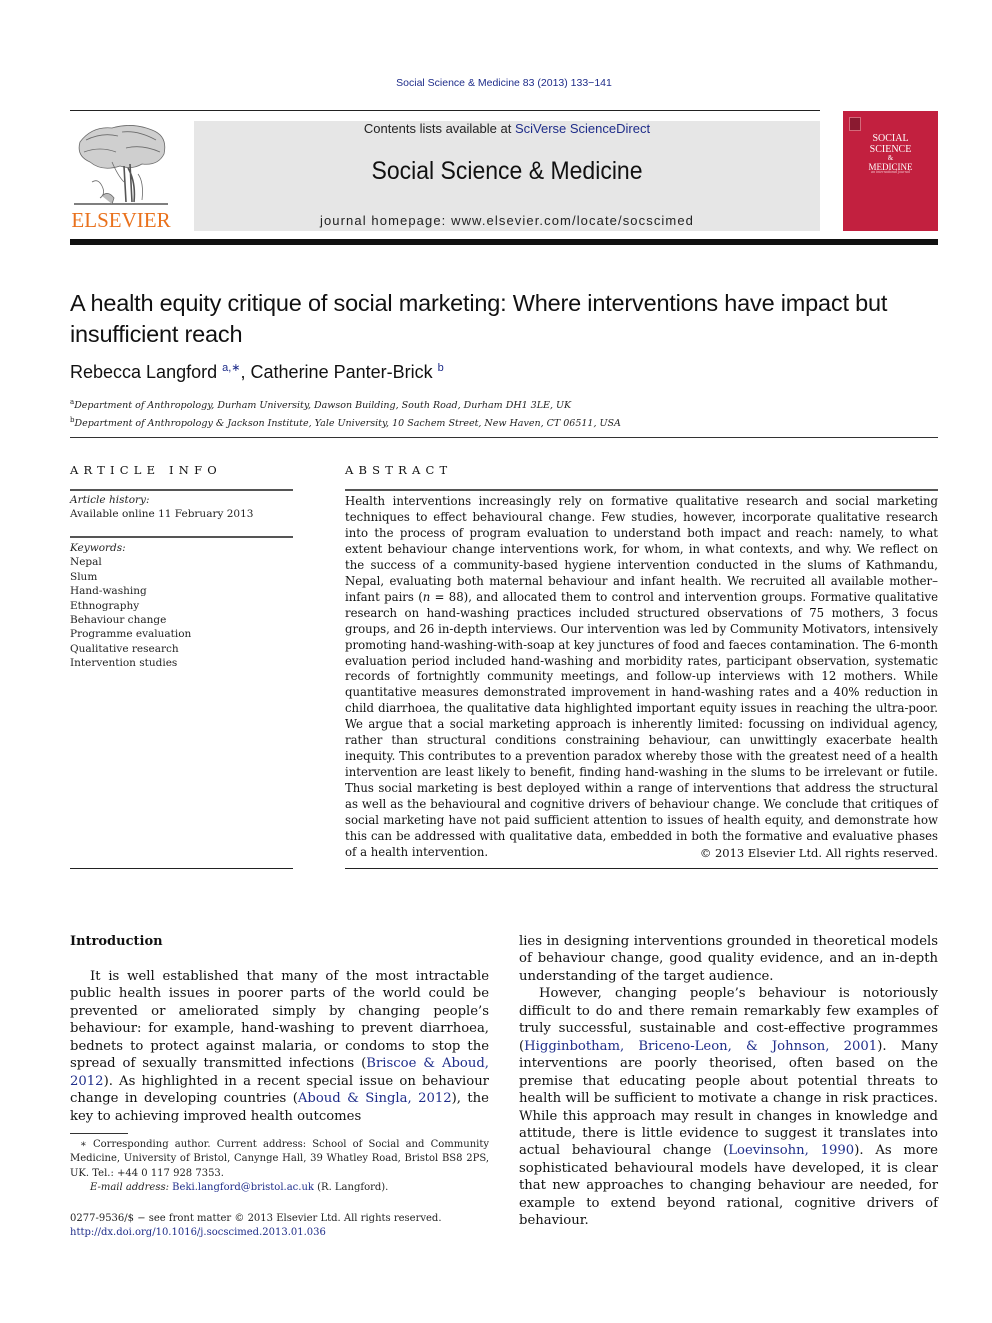 This screenshot has width=992, height=1323. What do you see at coordinates (342, 372) in the screenshot?
I see `author-name: Catherine Panter-Brick` at bounding box center [342, 372].